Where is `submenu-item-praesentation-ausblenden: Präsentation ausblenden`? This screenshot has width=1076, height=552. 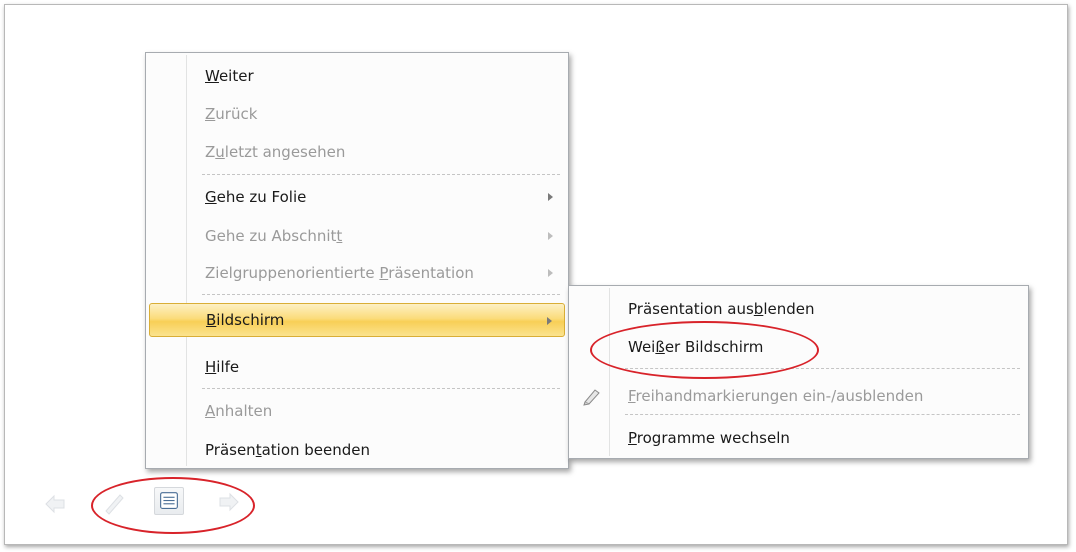
submenu-item-praesentation-ausblenden: Präsentation ausblenden is located at coordinates (798, 309).